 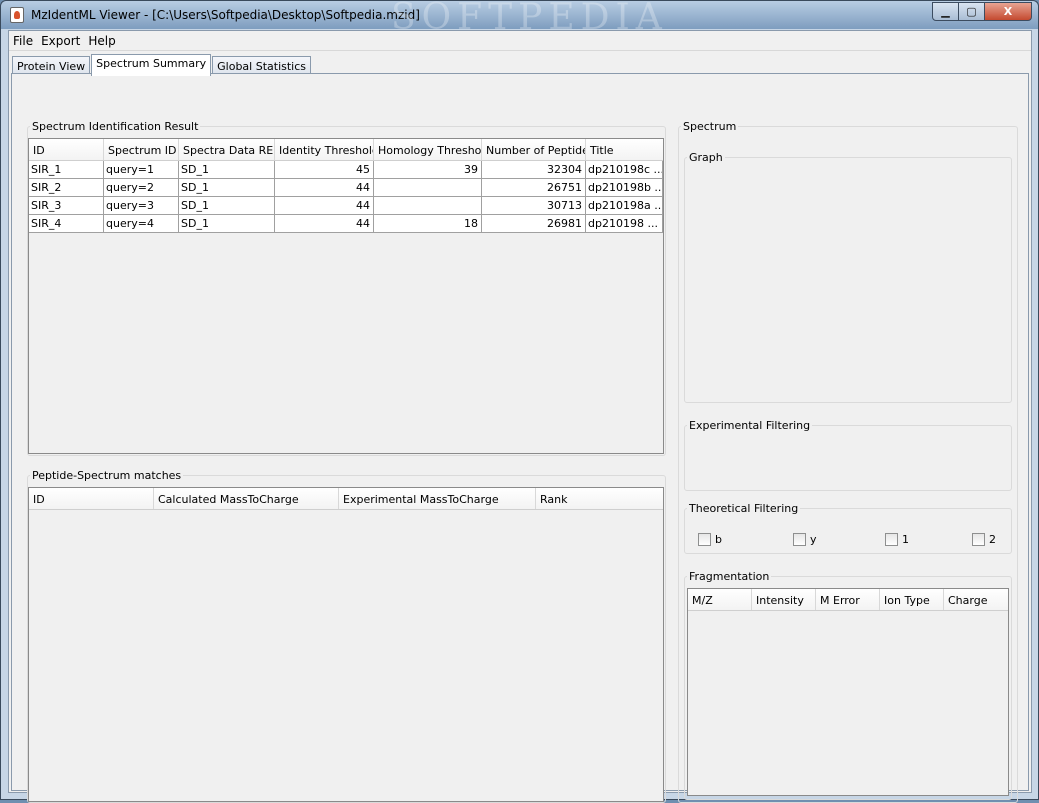 What do you see at coordinates (905, 539) in the screenshot?
I see `checkbox-1-label: 1` at bounding box center [905, 539].